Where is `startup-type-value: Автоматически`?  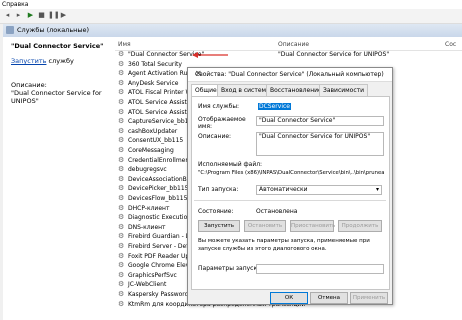 startup-type-value: Автоматически is located at coordinates (283, 189).